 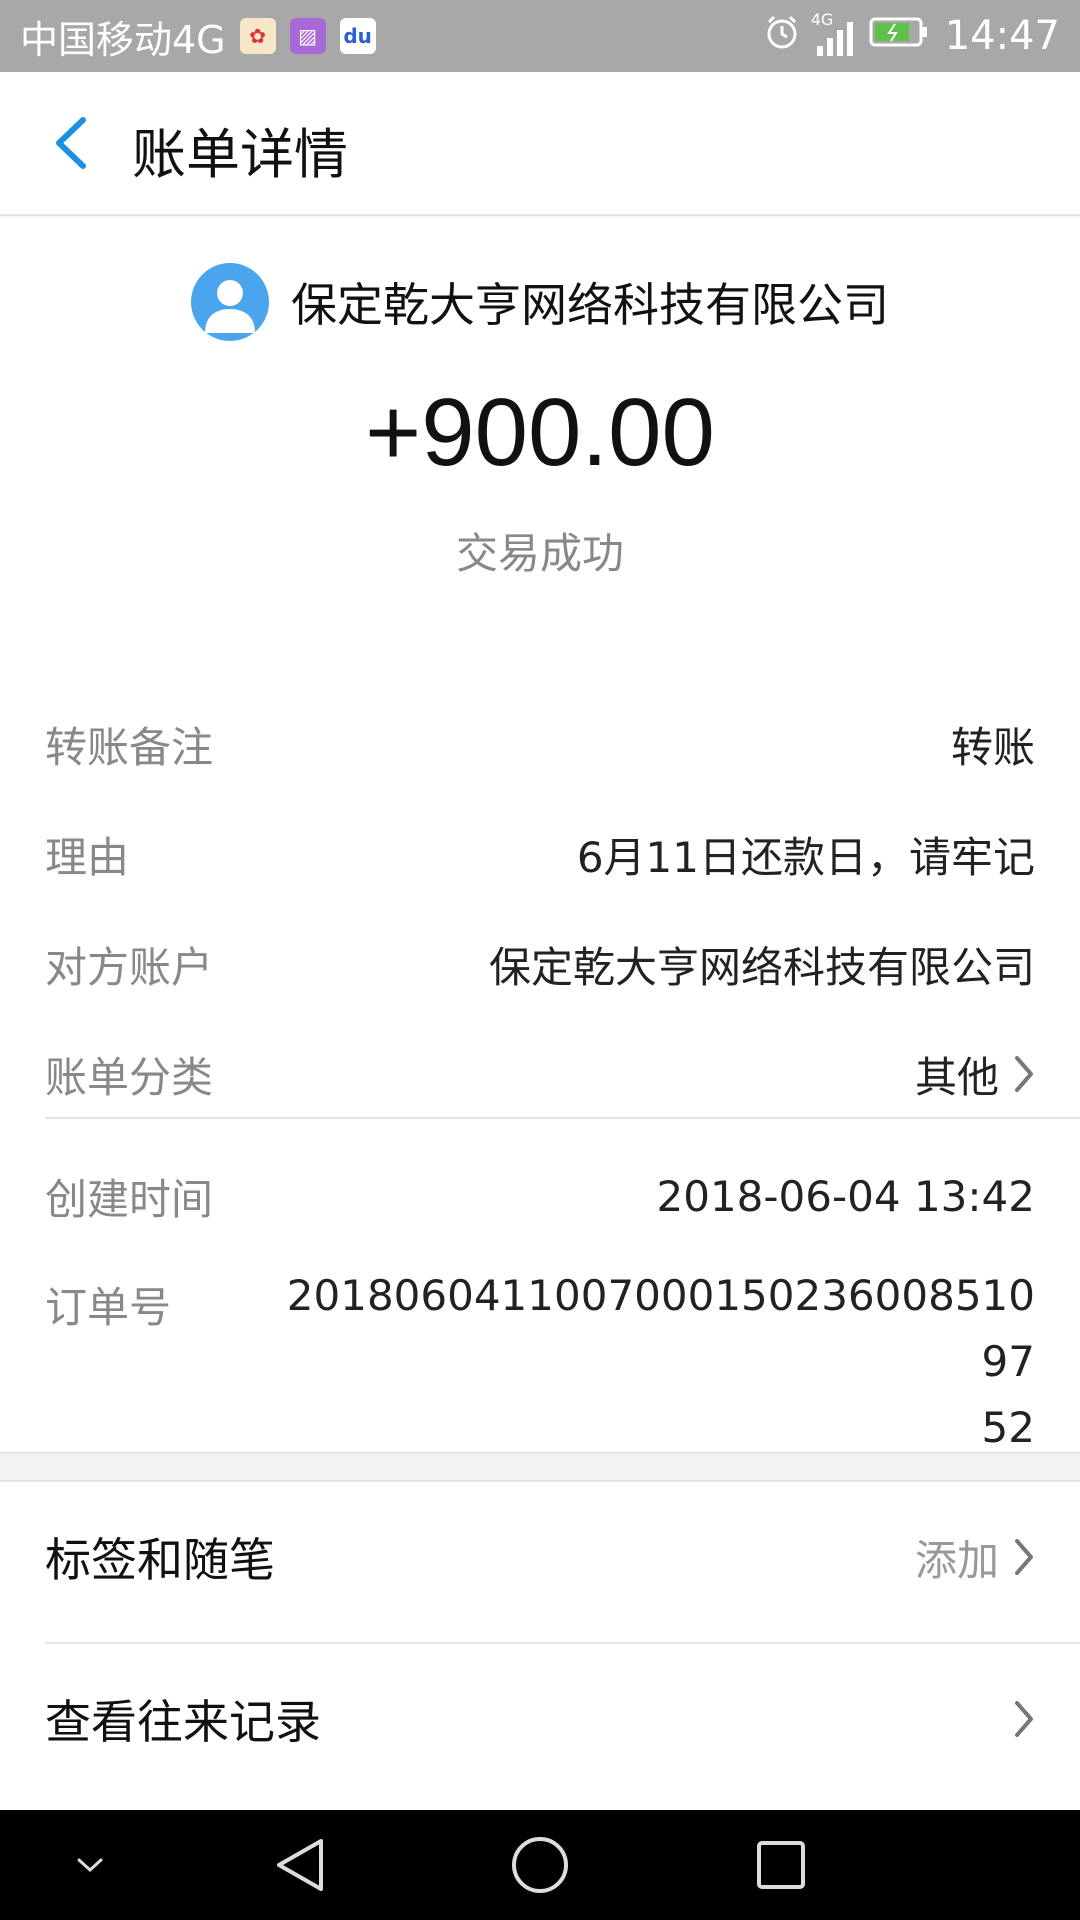 What do you see at coordinates (956, 1077) in the screenshot?
I see `category-text: 其他` at bounding box center [956, 1077].